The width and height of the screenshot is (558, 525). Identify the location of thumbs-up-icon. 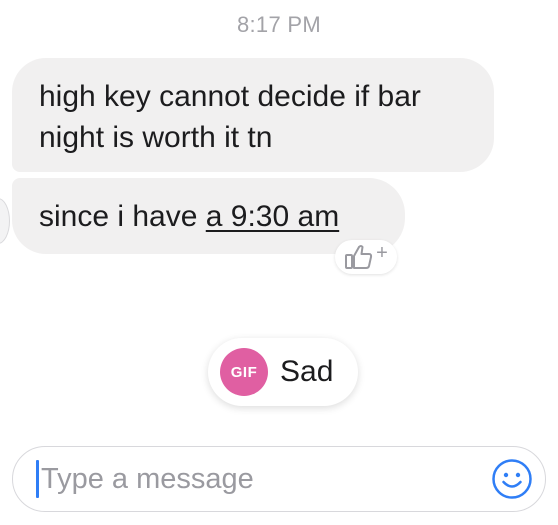
(359, 257).